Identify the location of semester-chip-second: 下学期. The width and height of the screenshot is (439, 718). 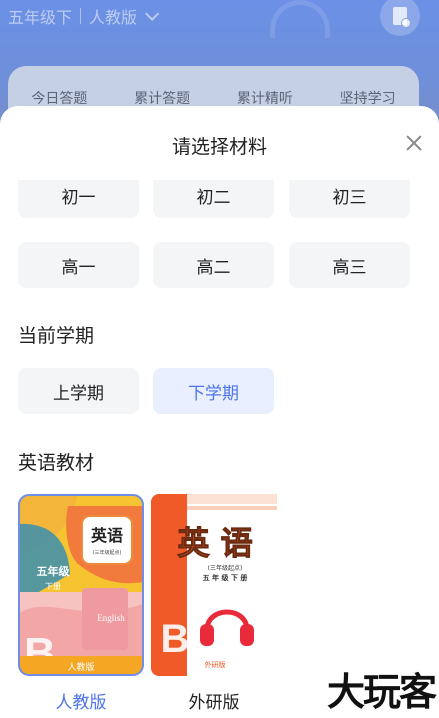
(213, 391).